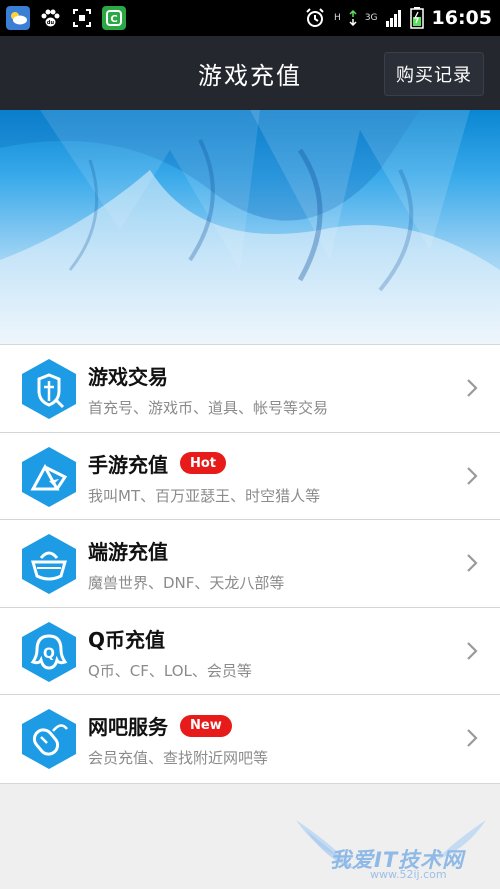  What do you see at coordinates (461, 18) in the screenshot?
I see `clock-time: 16:05` at bounding box center [461, 18].